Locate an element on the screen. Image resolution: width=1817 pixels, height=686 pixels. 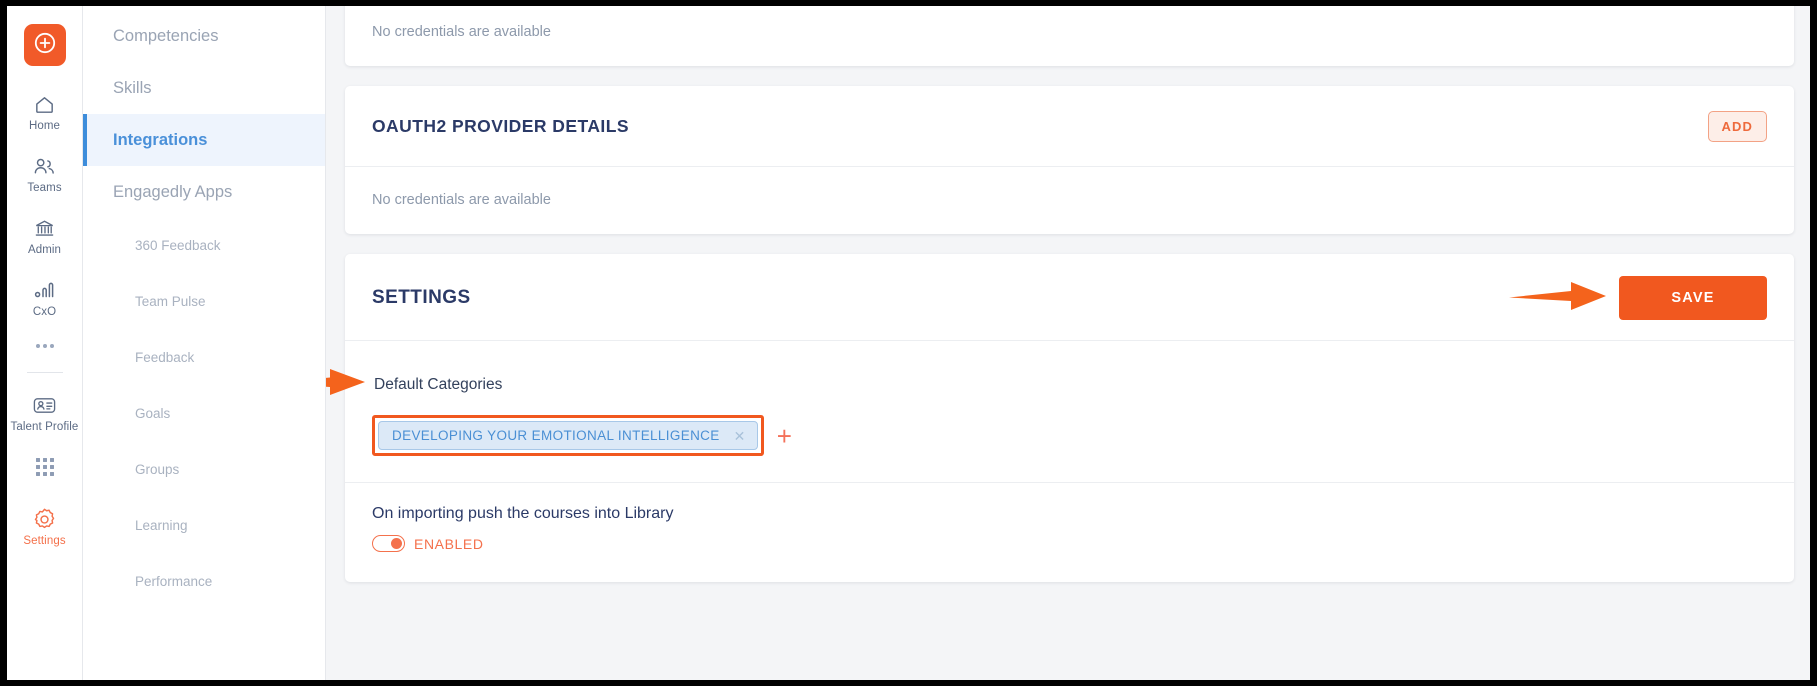
app-grid-icon is located at coordinates (44, 467).